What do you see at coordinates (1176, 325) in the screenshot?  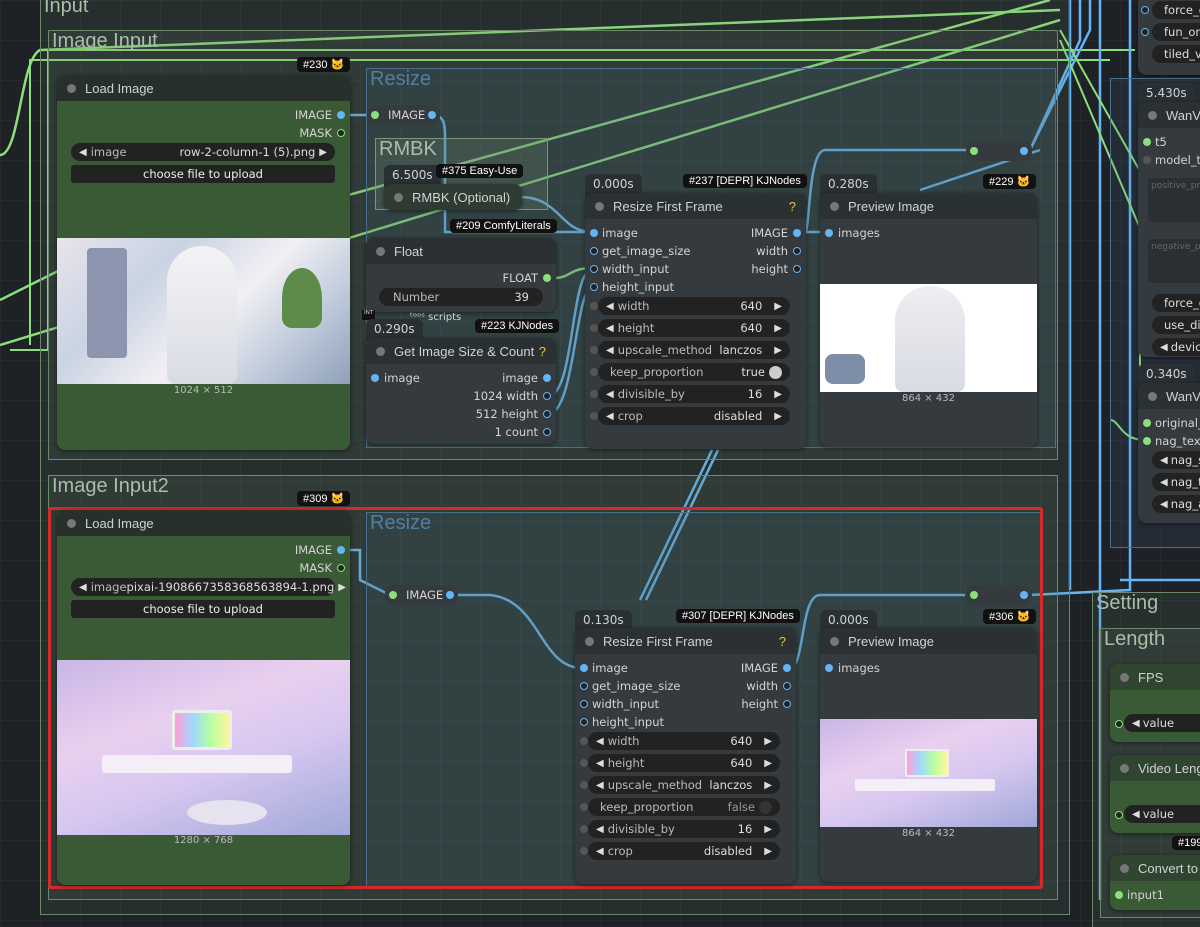 I see `use-disk-cache-widget: use_dis` at bounding box center [1176, 325].